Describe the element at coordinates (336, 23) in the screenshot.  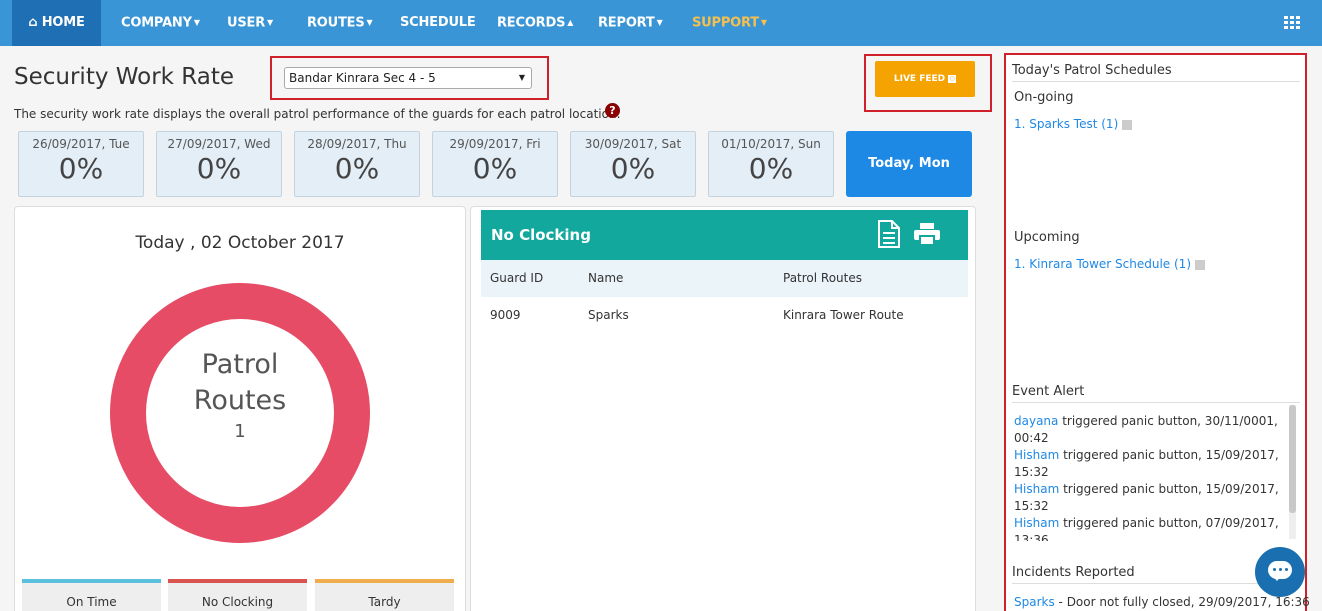
I see `nav-routes-label: ROUTES` at that location.